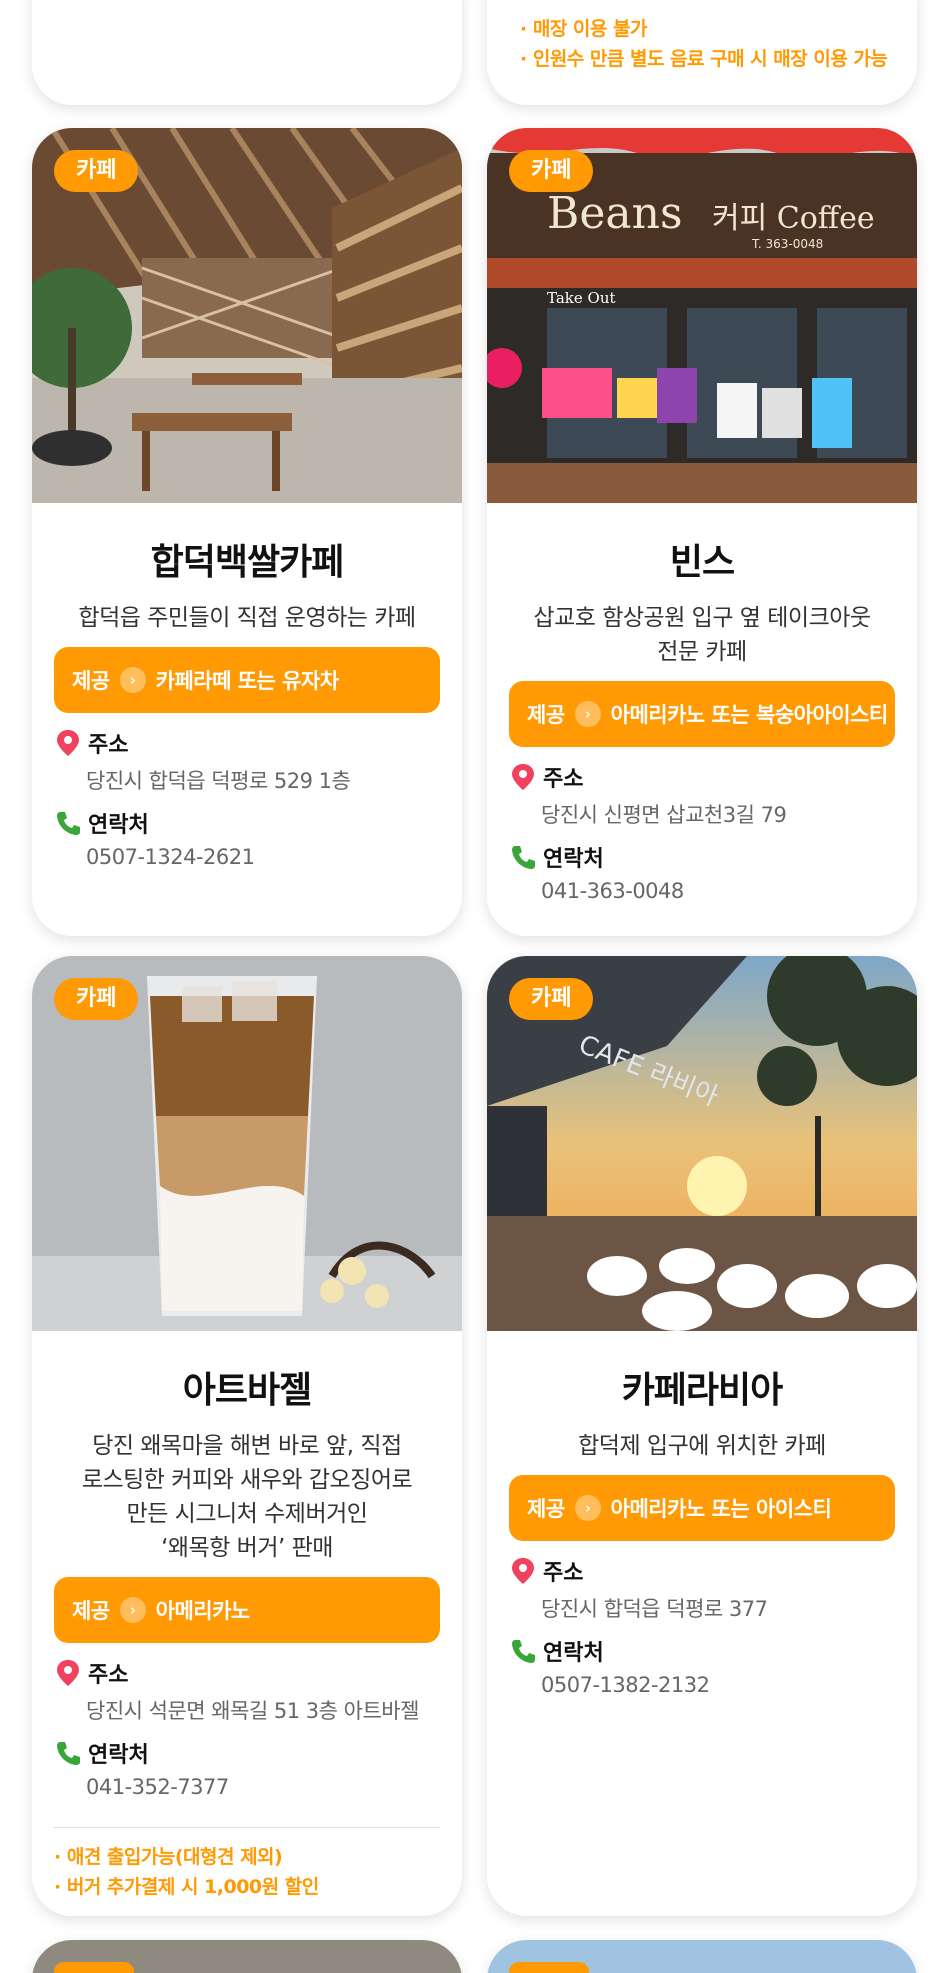  What do you see at coordinates (218, 781) in the screenshot?
I see `address-value: 당진시 합덕읍 덕평로 529 1층` at bounding box center [218, 781].